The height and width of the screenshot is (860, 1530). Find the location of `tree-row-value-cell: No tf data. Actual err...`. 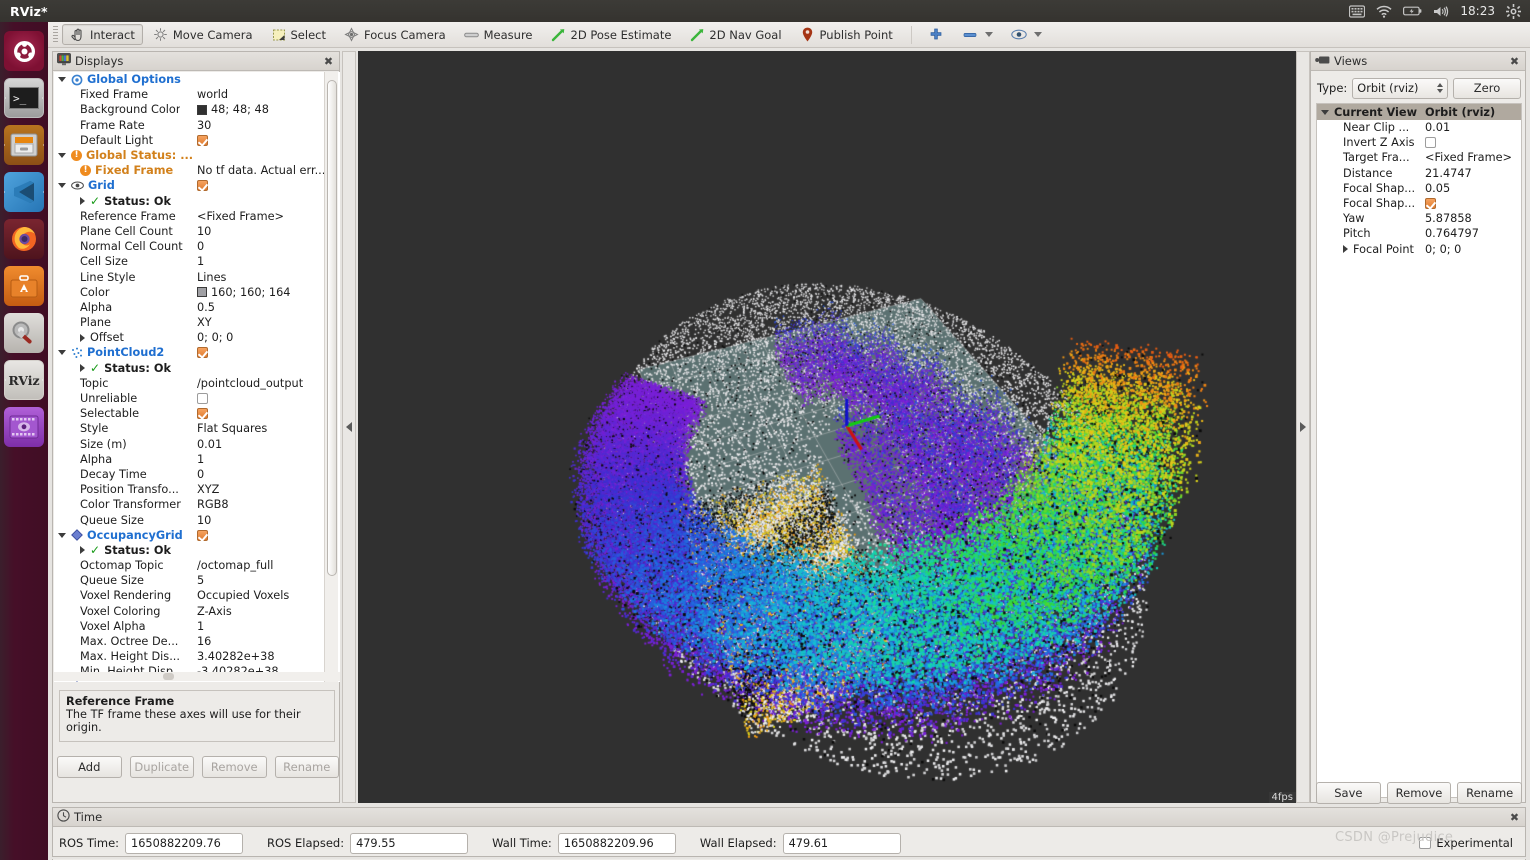

tree-row-value-cell: No tf data. Actual err... is located at coordinates (261, 170).